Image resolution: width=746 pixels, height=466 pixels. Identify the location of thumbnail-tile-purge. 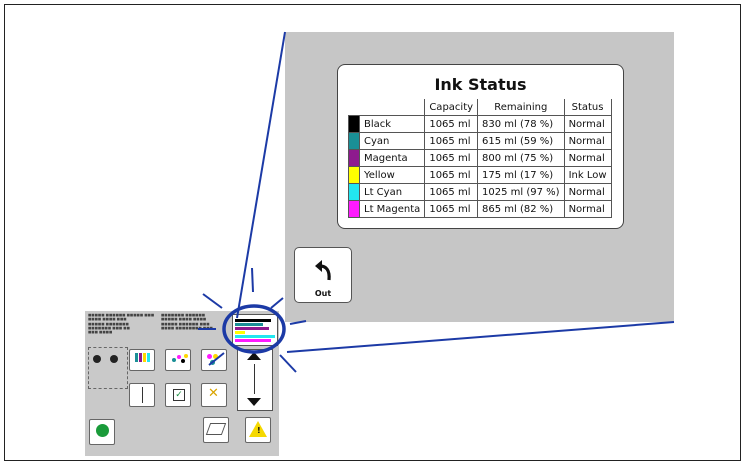
(178, 360).